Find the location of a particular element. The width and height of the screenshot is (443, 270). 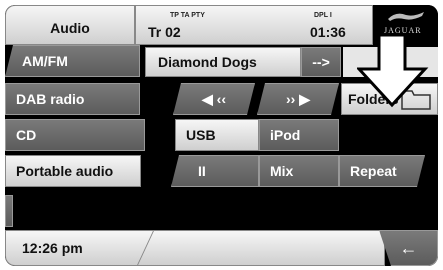

ipod-button: iPod is located at coordinates (299, 135).